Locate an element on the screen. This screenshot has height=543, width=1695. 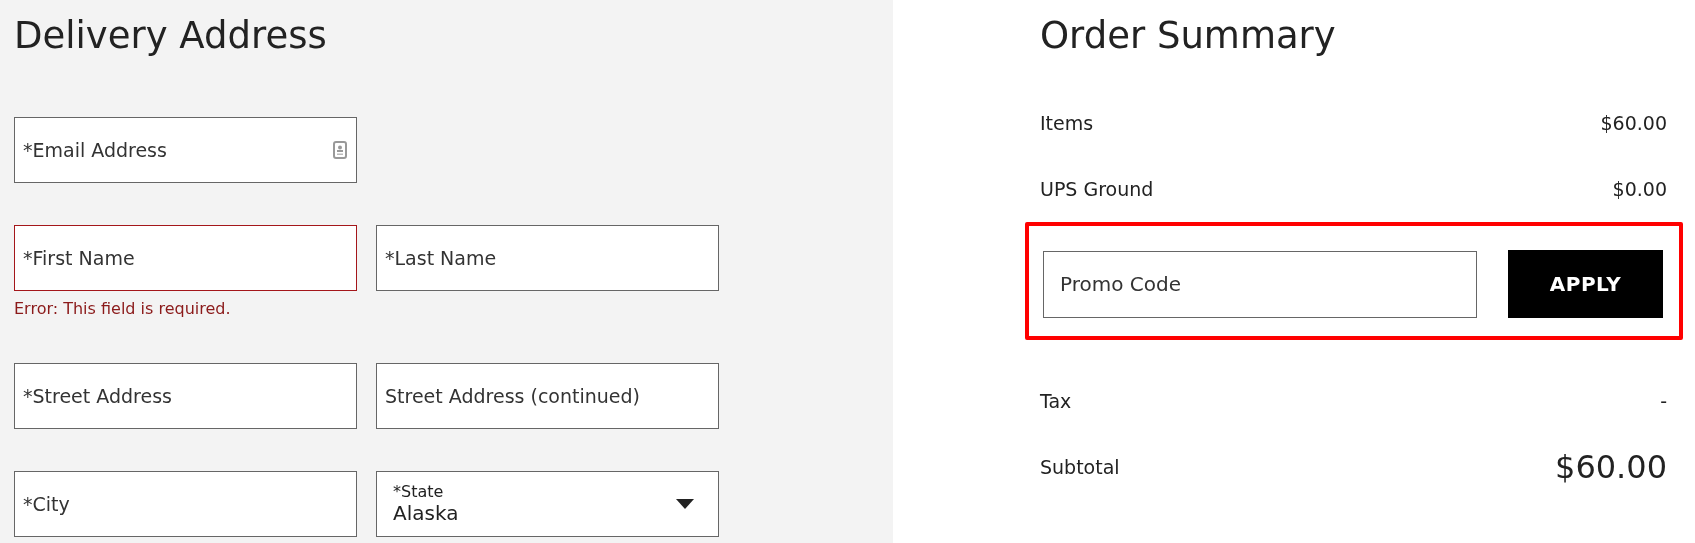
input-field: *Email Address is located at coordinates (185, 150).